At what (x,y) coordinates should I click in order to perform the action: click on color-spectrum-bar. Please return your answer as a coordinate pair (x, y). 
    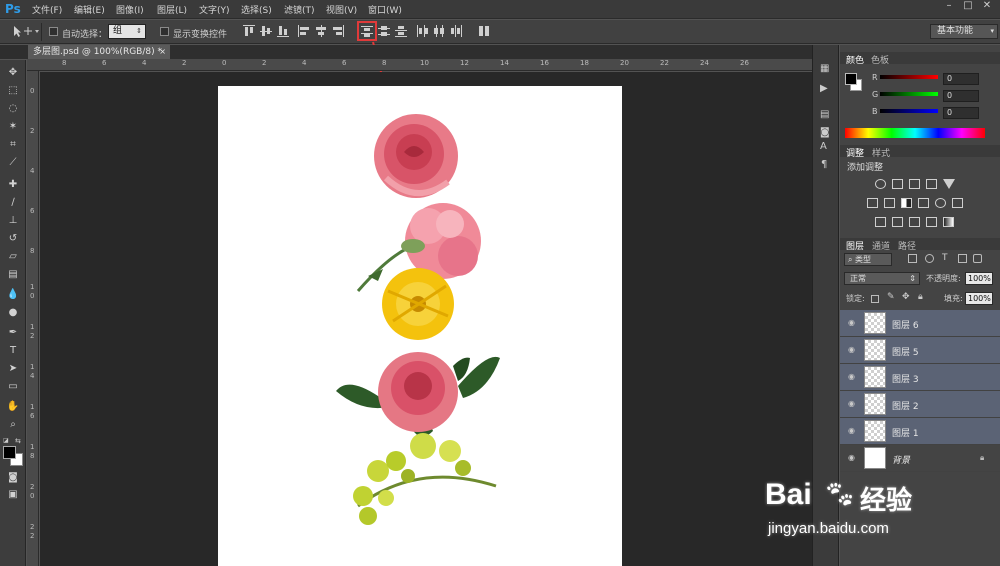
    Looking at the image, I should click on (915, 133).